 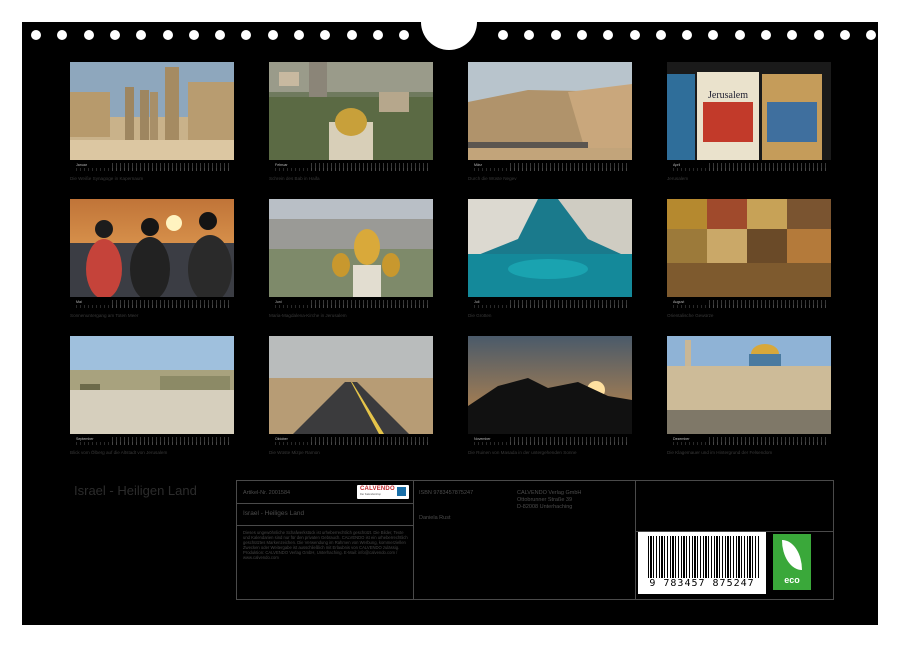 What do you see at coordinates (704, 557) in the screenshot?
I see `barcode-bars` at bounding box center [704, 557].